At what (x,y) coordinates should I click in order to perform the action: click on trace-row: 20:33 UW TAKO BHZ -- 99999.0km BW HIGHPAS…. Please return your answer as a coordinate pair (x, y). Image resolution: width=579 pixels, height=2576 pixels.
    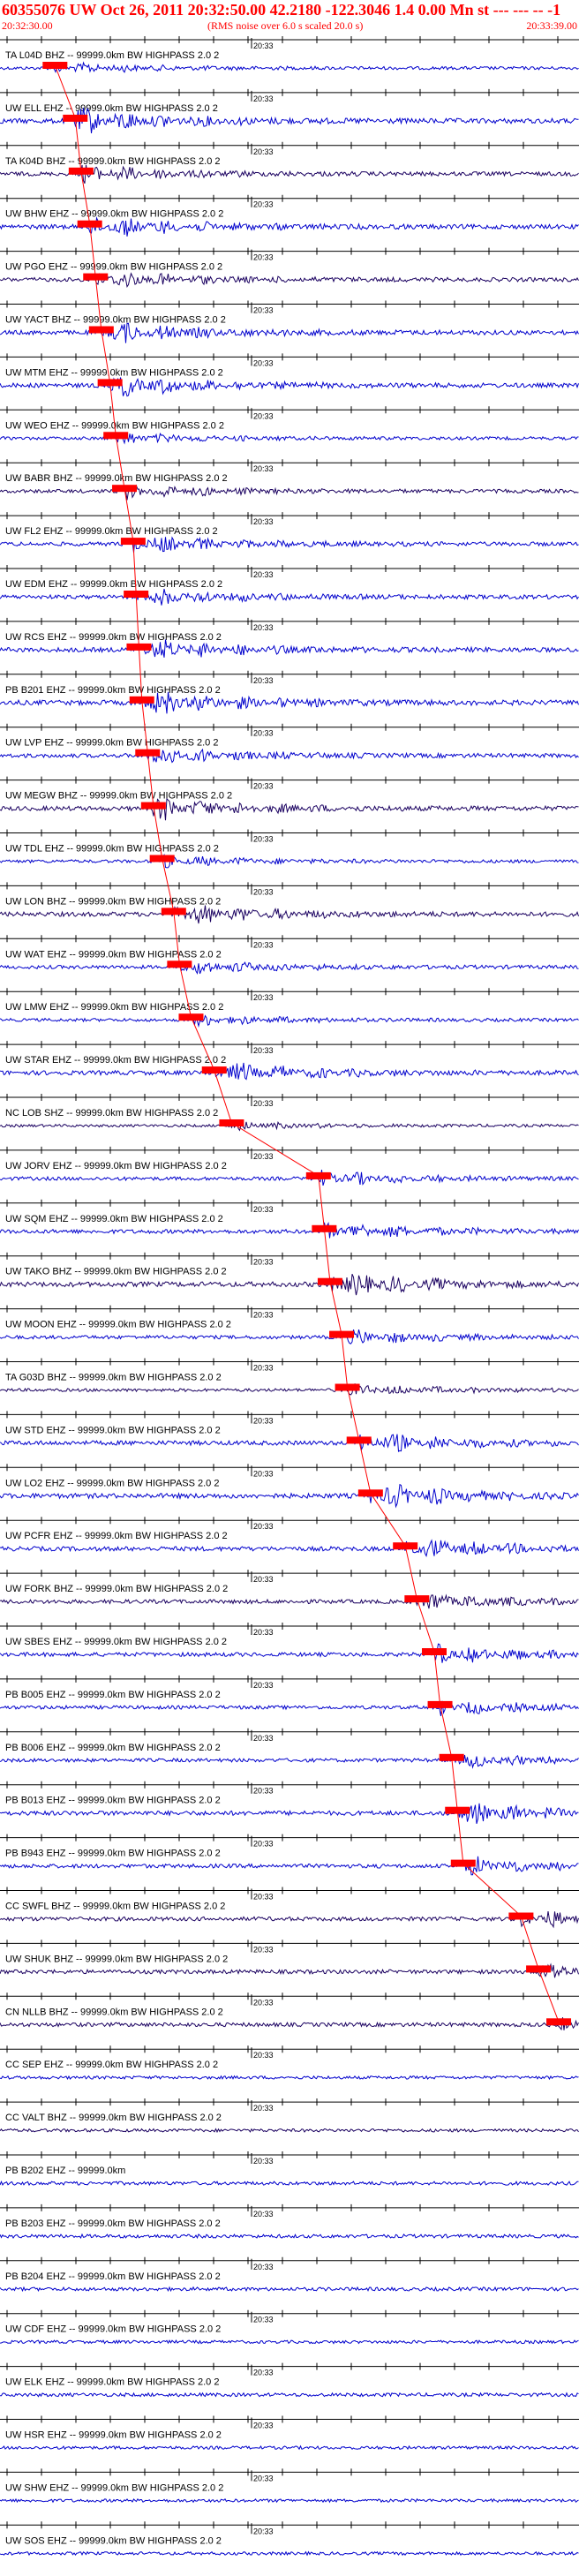
    Looking at the image, I should click on (289, 1274).